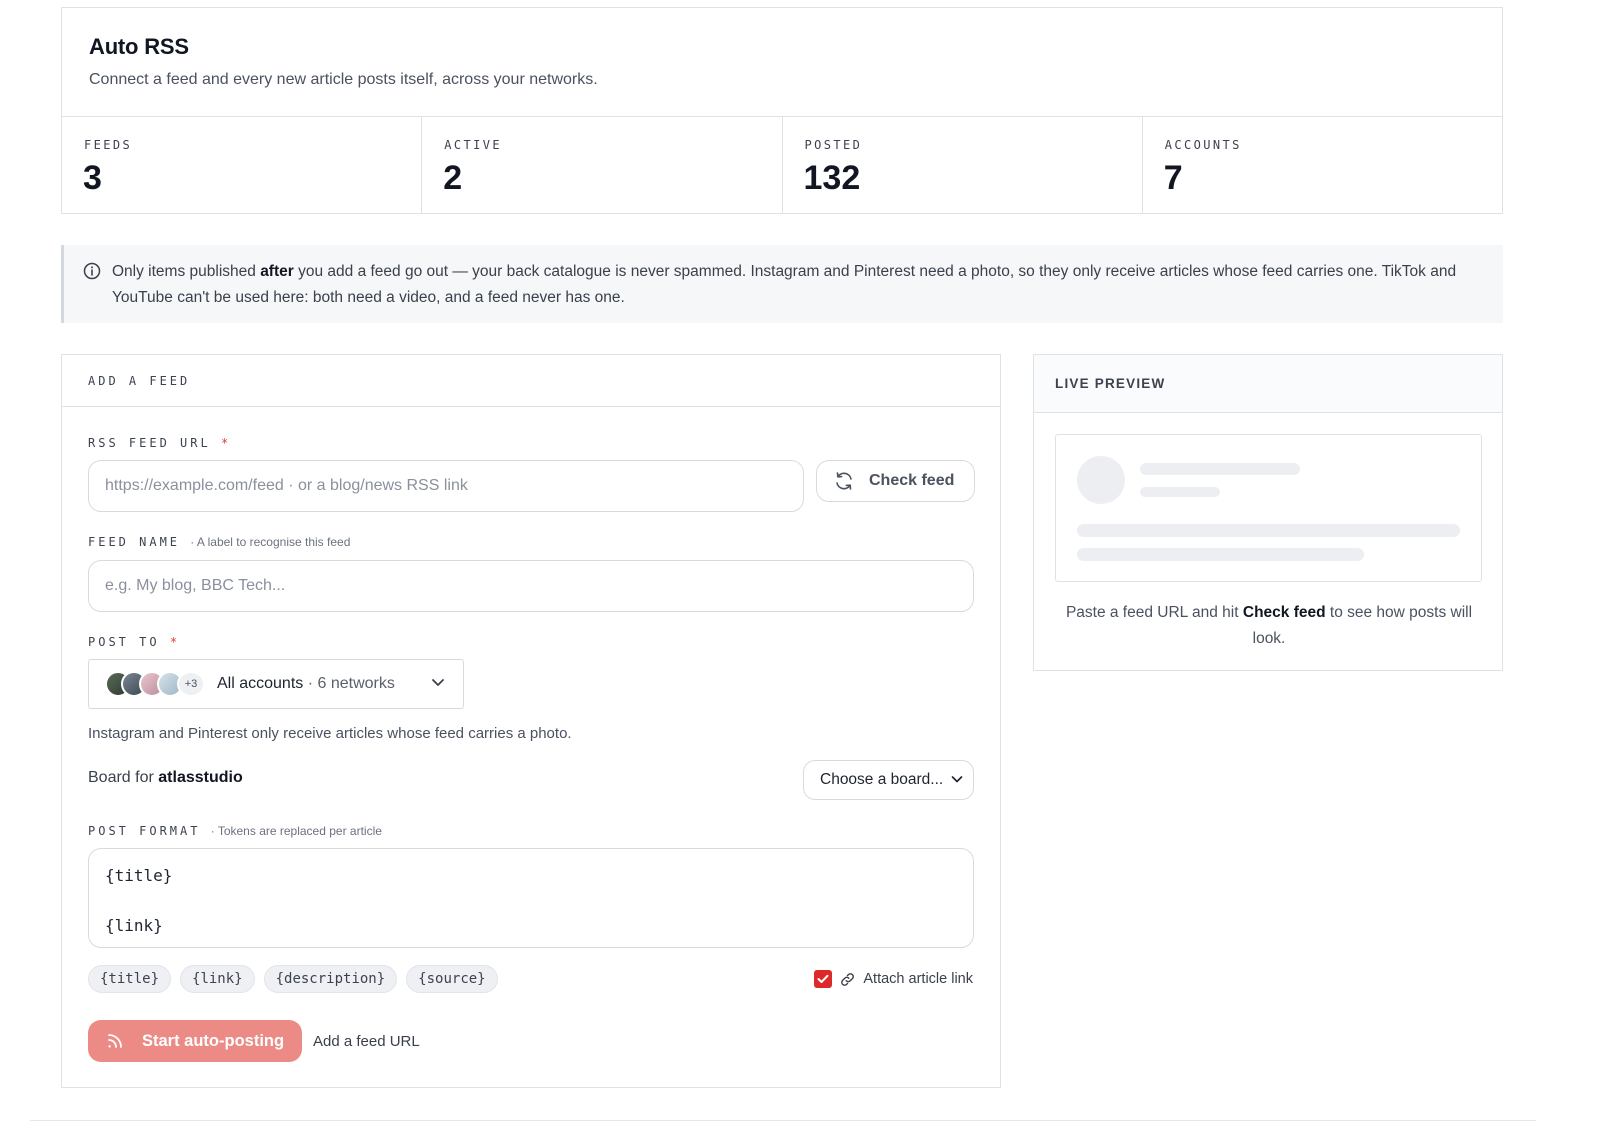  Describe the element at coordinates (1203, 145) in the screenshot. I see `stat-label: ACCOUNTS` at that location.